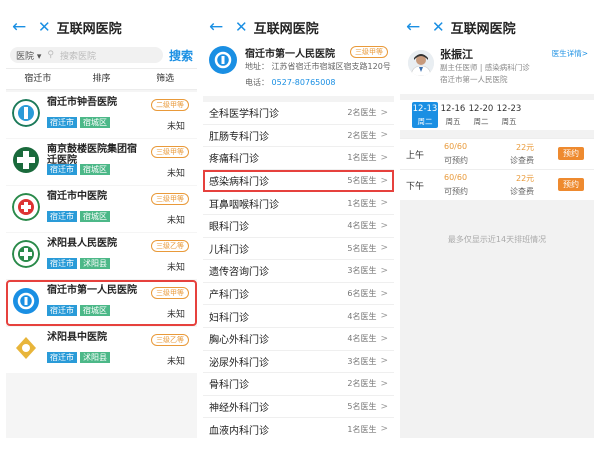 This screenshot has width=600, height=451. I want to click on department-item: 遗传咨询门诊 3名医生 >, so click(298, 271).